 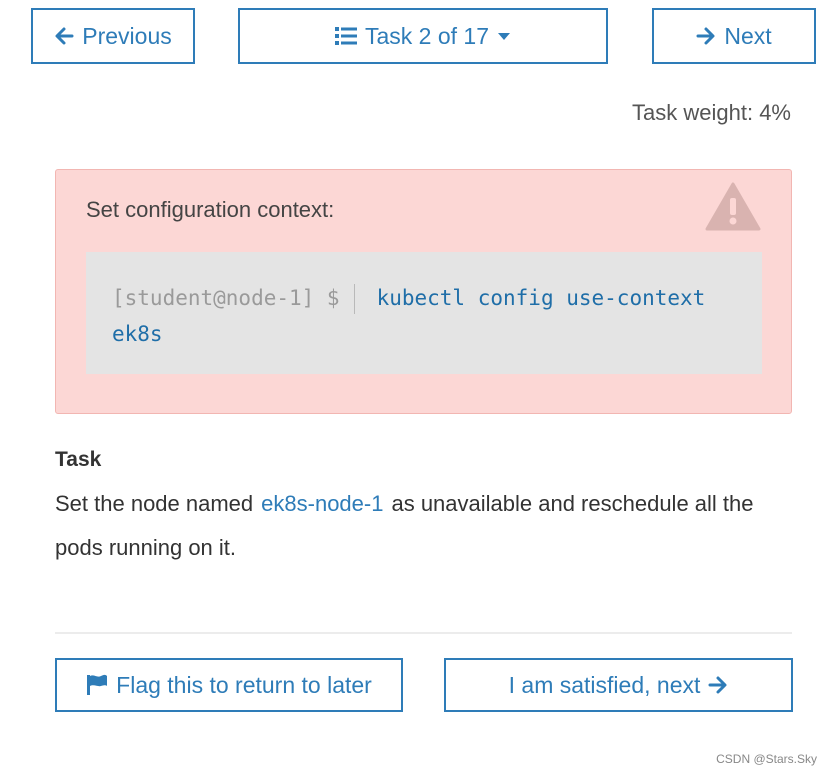 I want to click on satisfied-label: I am satisfied, next, so click(x=604, y=684).